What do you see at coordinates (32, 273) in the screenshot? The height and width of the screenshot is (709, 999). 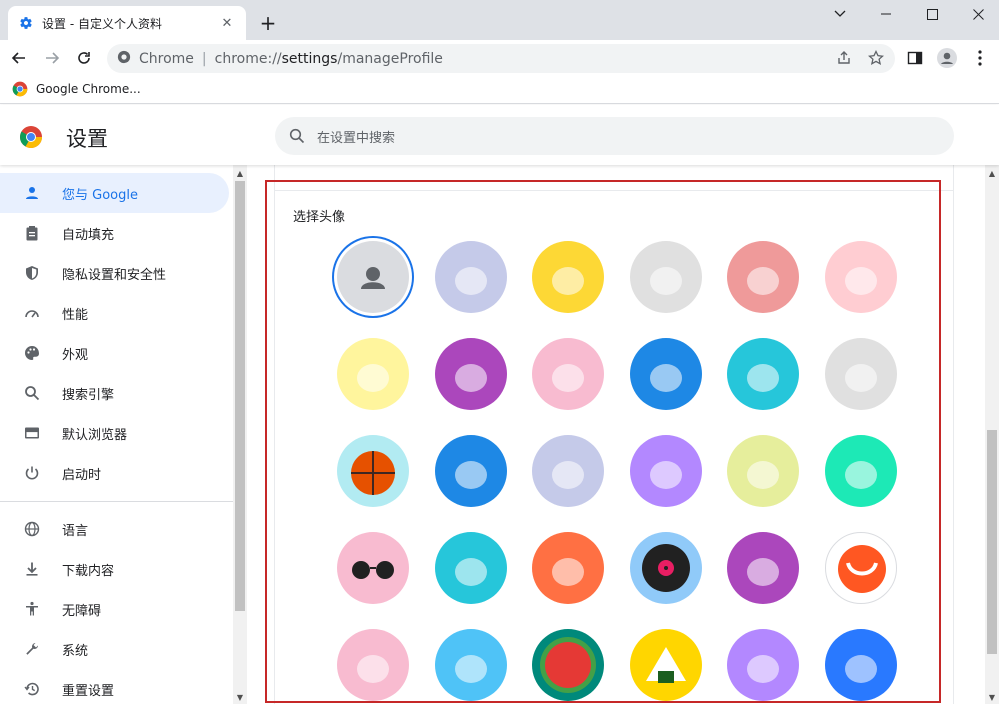 I see `shield-icon` at bounding box center [32, 273].